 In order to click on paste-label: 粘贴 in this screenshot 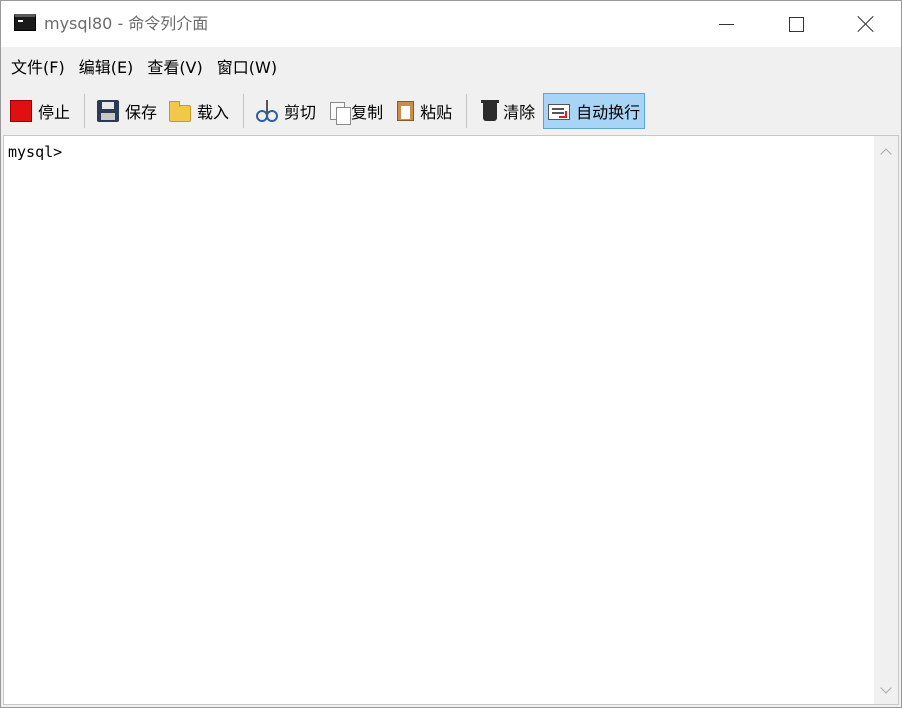, I will do `click(436, 112)`.